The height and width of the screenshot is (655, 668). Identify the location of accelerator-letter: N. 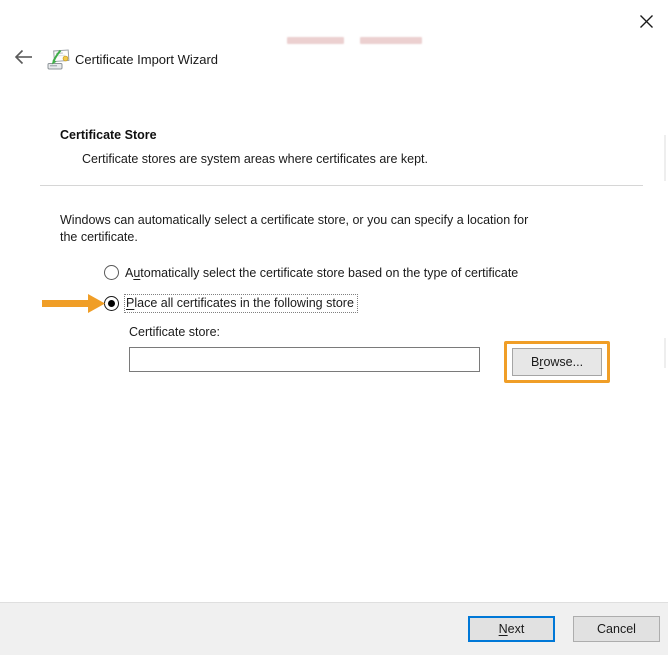
(503, 629).